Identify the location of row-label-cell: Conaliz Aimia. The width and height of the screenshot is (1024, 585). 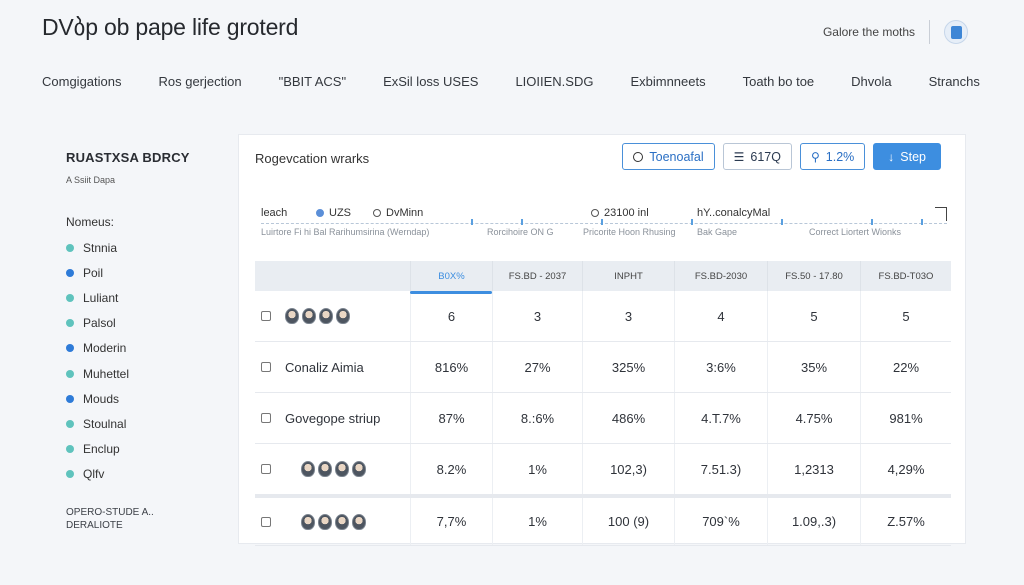
(332, 367).